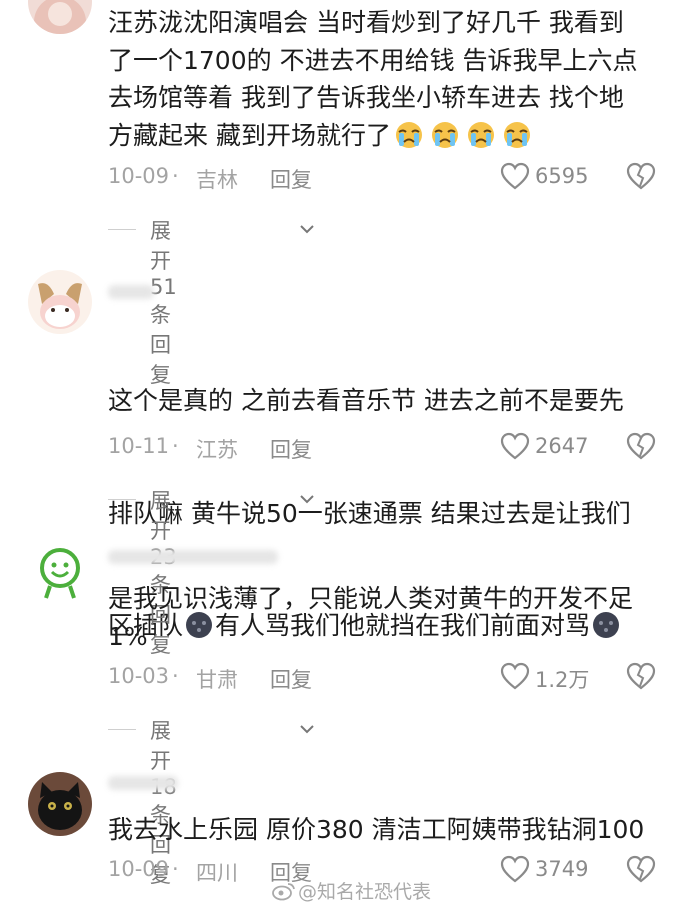  I want to click on comment-text: 我去水上乐园 原价380 清洁工阿姨带我钻洞100, so click(376, 829).